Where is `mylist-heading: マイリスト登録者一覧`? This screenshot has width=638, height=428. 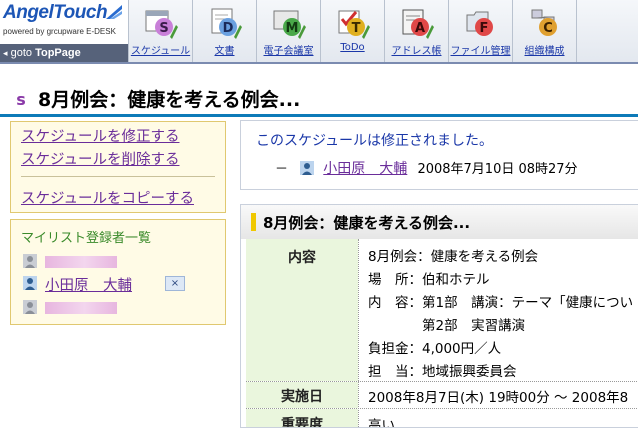 mylist-heading: マイリスト登録者一覧 is located at coordinates (86, 238).